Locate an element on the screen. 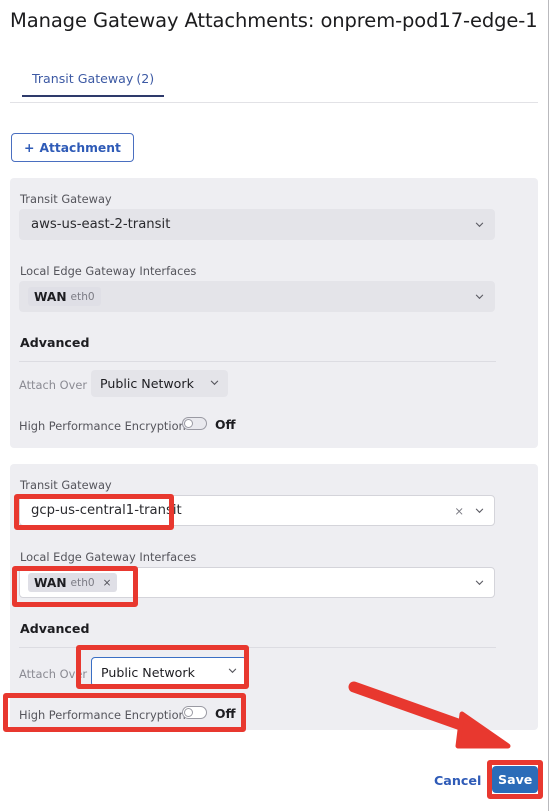 This screenshot has width=555, height=811. plus-icon: + is located at coordinates (29, 147).